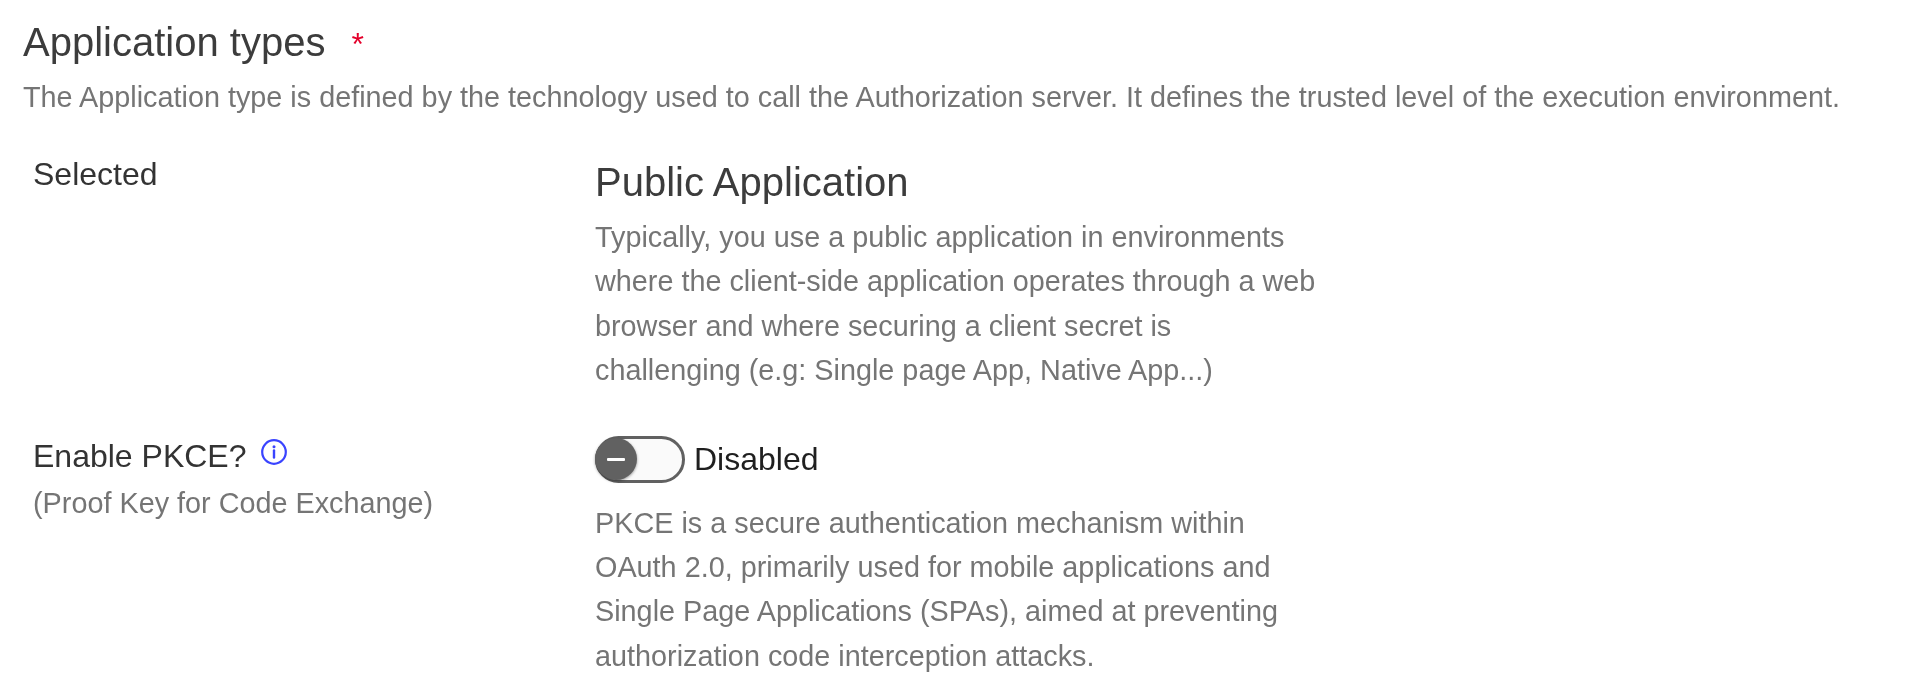 The image size is (1907, 695). Describe the element at coordinates (756, 460) in the screenshot. I see `toggle-status-label: Disabled` at that location.